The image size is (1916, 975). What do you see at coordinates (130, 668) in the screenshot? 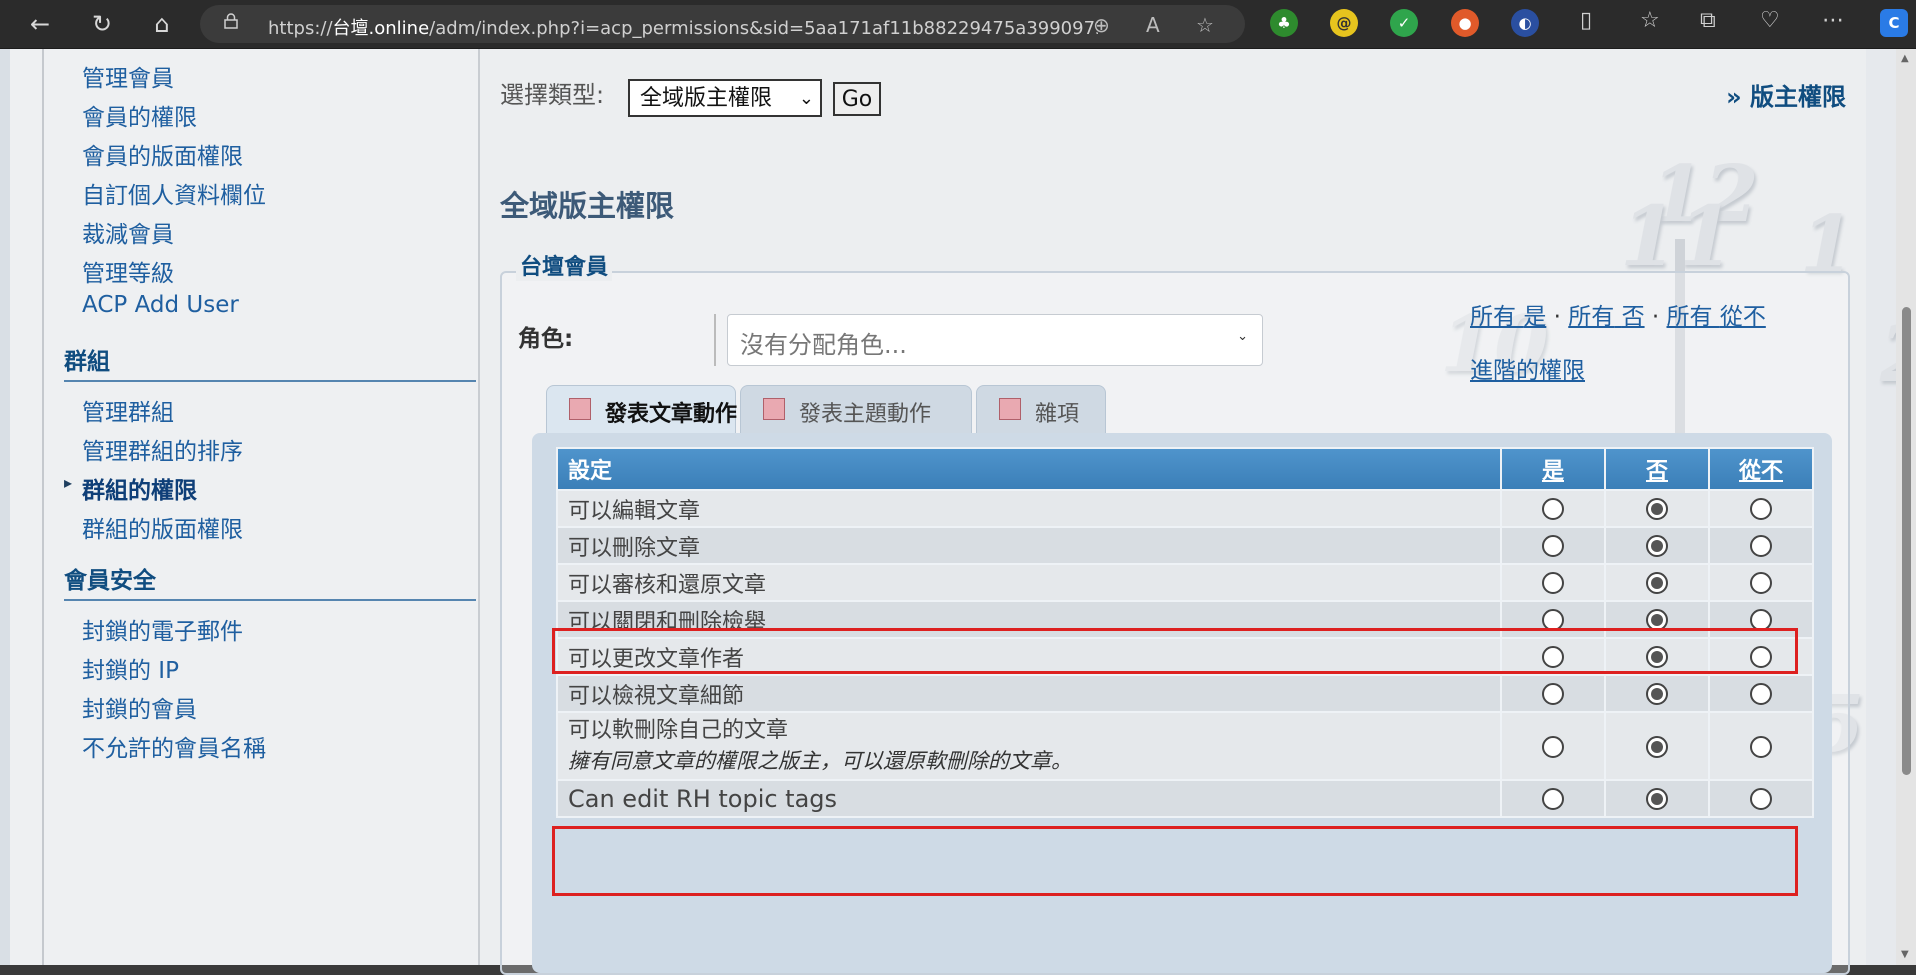
I see `sidebar-item-banned-ips: 封鎖的 IP` at bounding box center [130, 668].